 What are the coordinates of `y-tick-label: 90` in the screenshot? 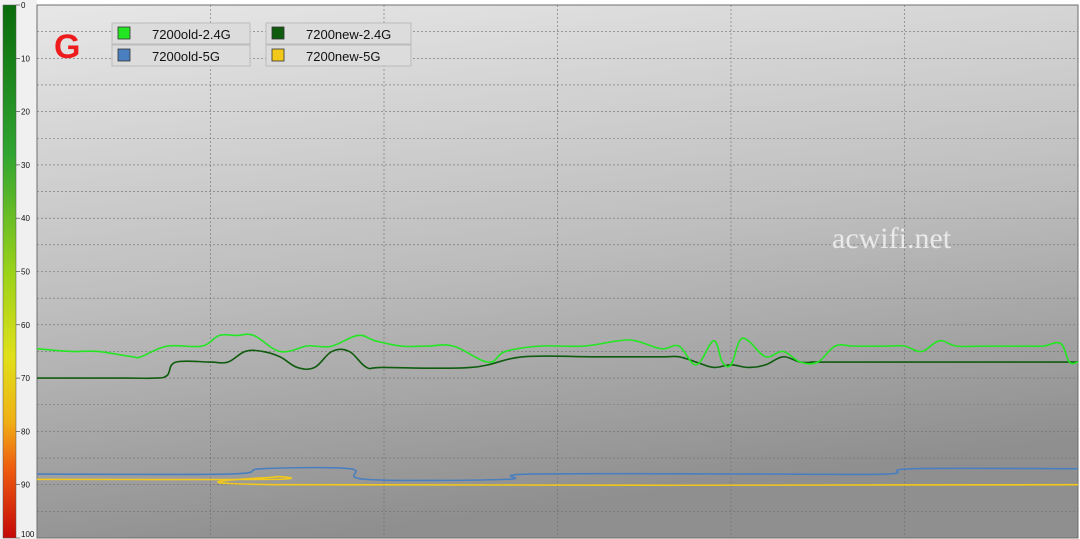 It's located at (25, 485).